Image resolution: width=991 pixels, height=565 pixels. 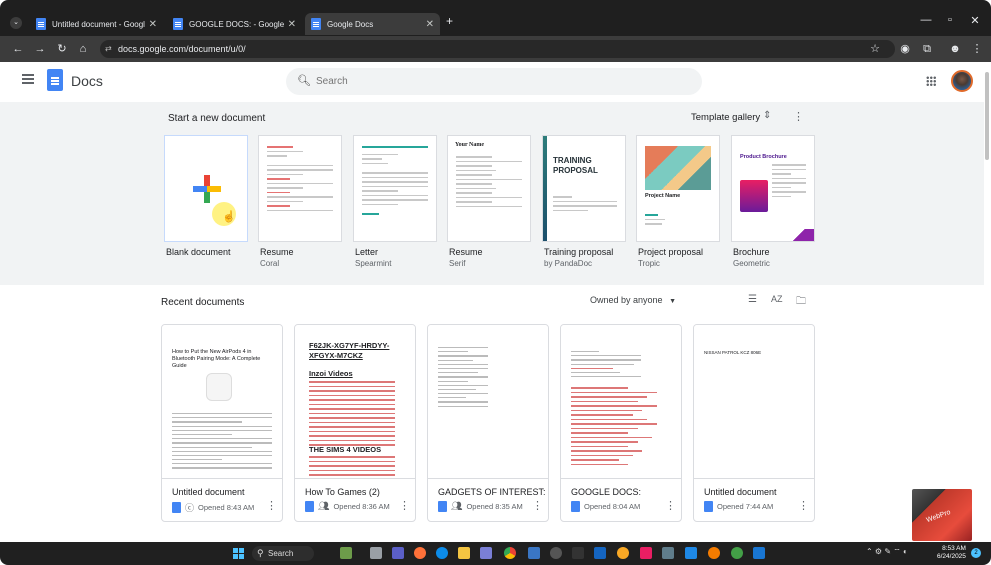 What do you see at coordinates (777, 299) in the screenshot?
I see `sort-icon: AZ` at bounding box center [777, 299].